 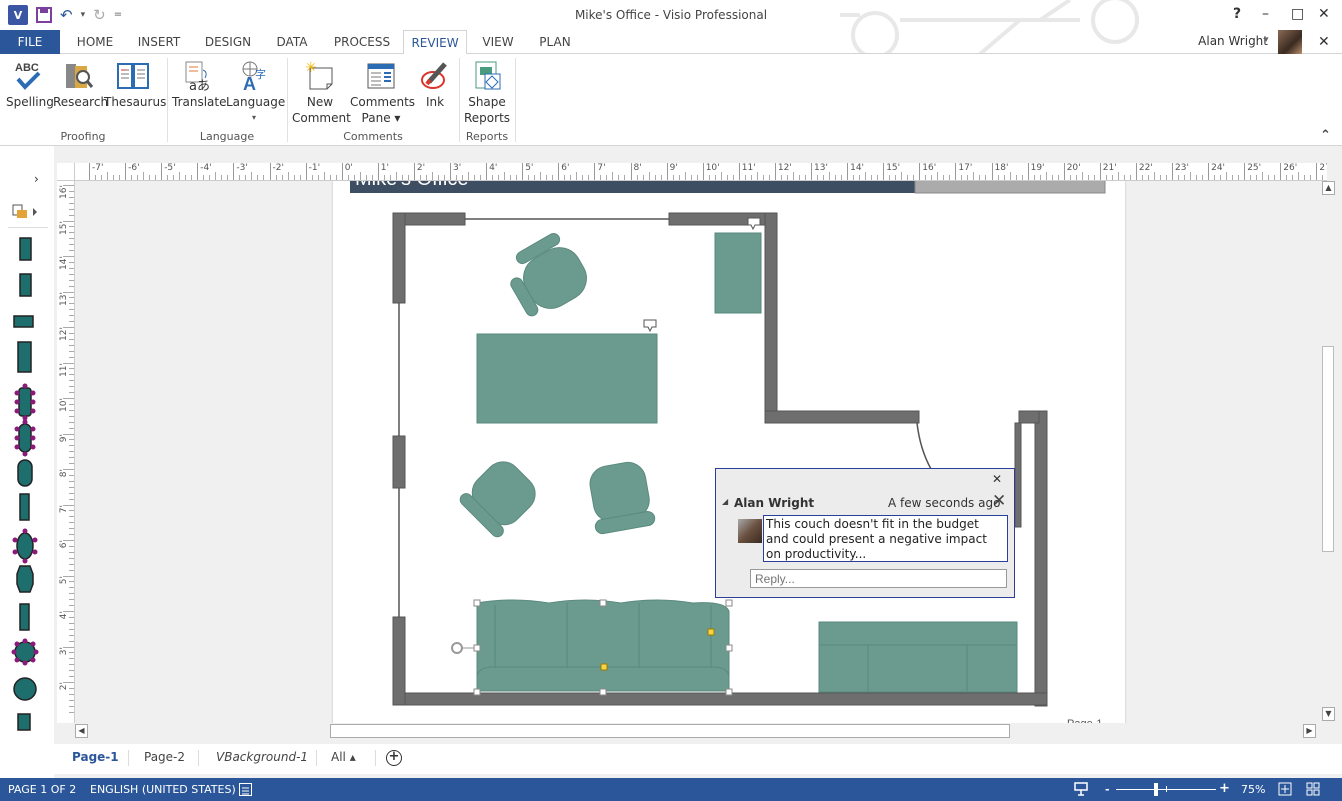 What do you see at coordinates (42, 789) in the screenshot?
I see `page-indicator: PAGE 1 OF 2` at bounding box center [42, 789].